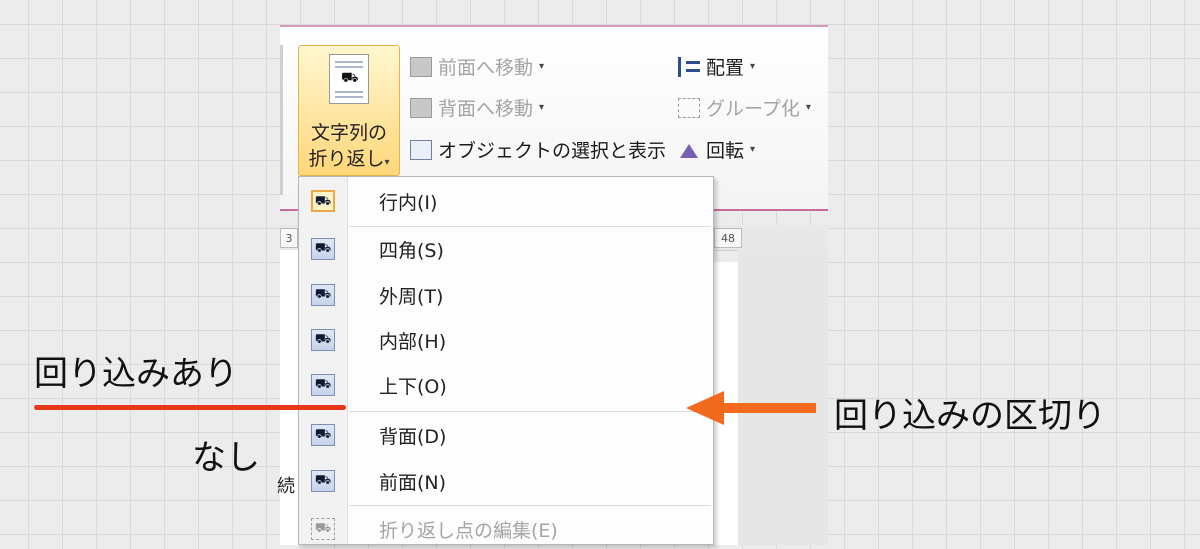  What do you see at coordinates (689, 150) in the screenshot?
I see `rotate-icon` at bounding box center [689, 150].